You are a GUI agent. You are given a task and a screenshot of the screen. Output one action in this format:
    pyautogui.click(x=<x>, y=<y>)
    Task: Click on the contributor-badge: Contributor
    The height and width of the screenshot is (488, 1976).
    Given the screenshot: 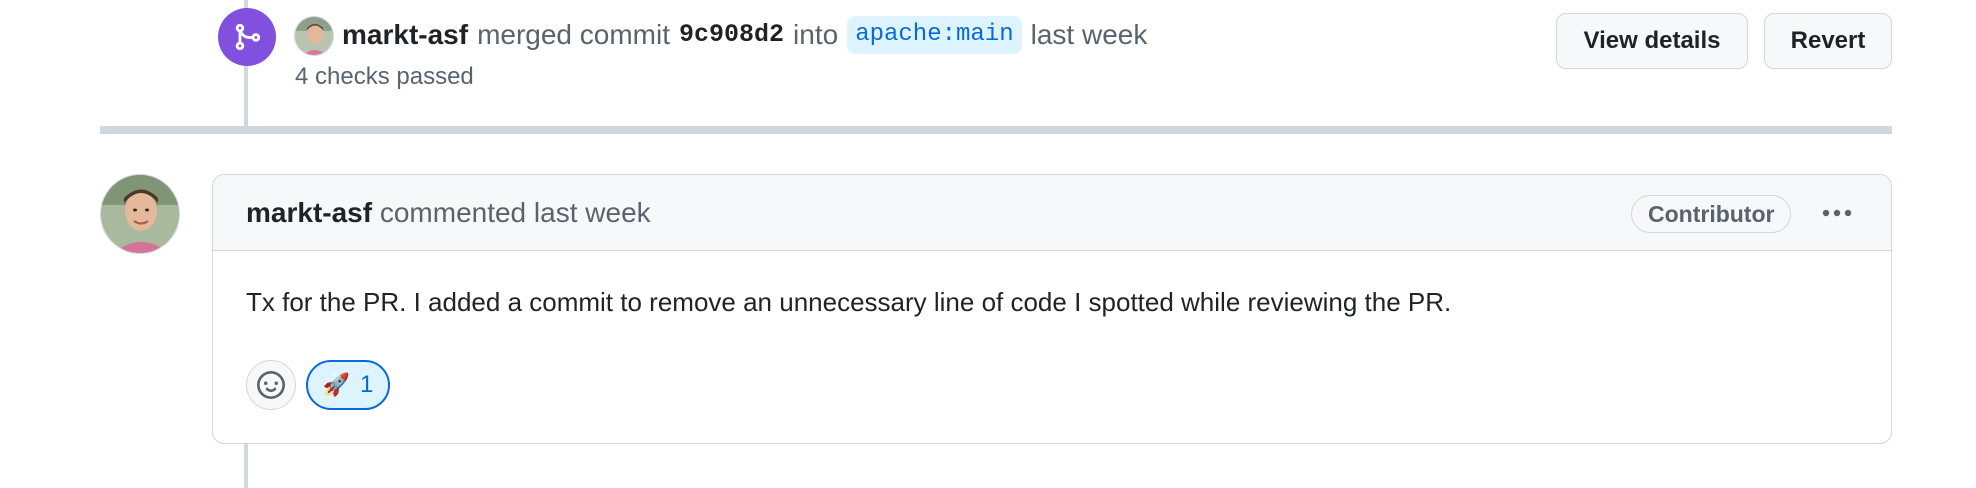 What is the action you would take?
    pyautogui.click(x=1711, y=214)
    